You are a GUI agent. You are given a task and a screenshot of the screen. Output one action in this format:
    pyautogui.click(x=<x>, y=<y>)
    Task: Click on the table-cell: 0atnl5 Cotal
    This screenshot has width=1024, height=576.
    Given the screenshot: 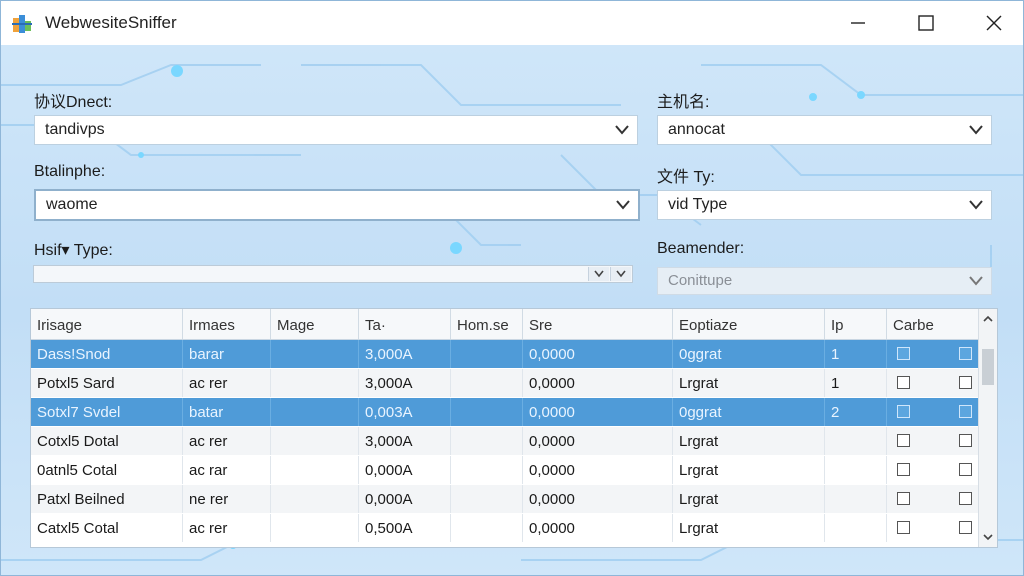 What is the action you would take?
    pyautogui.click(x=107, y=470)
    